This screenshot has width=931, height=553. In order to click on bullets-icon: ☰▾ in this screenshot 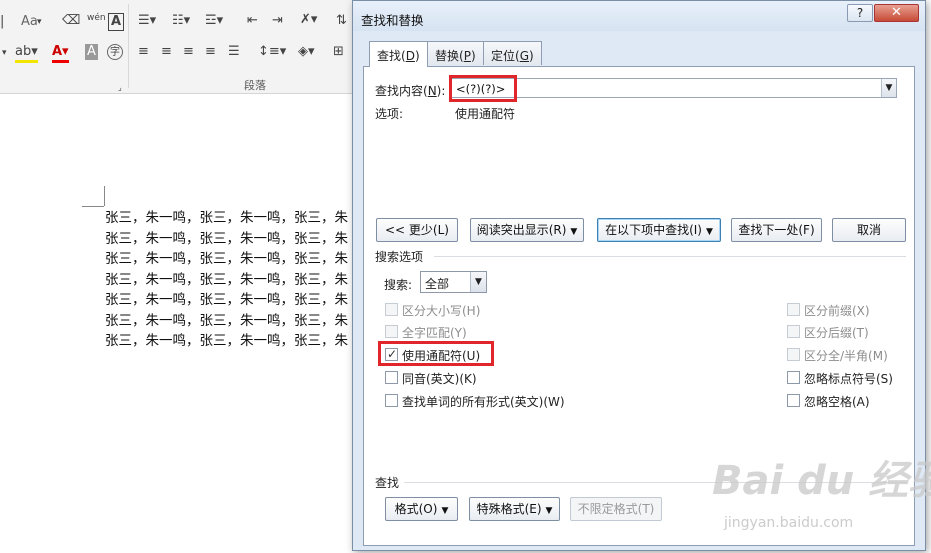, I will do `click(147, 21)`.